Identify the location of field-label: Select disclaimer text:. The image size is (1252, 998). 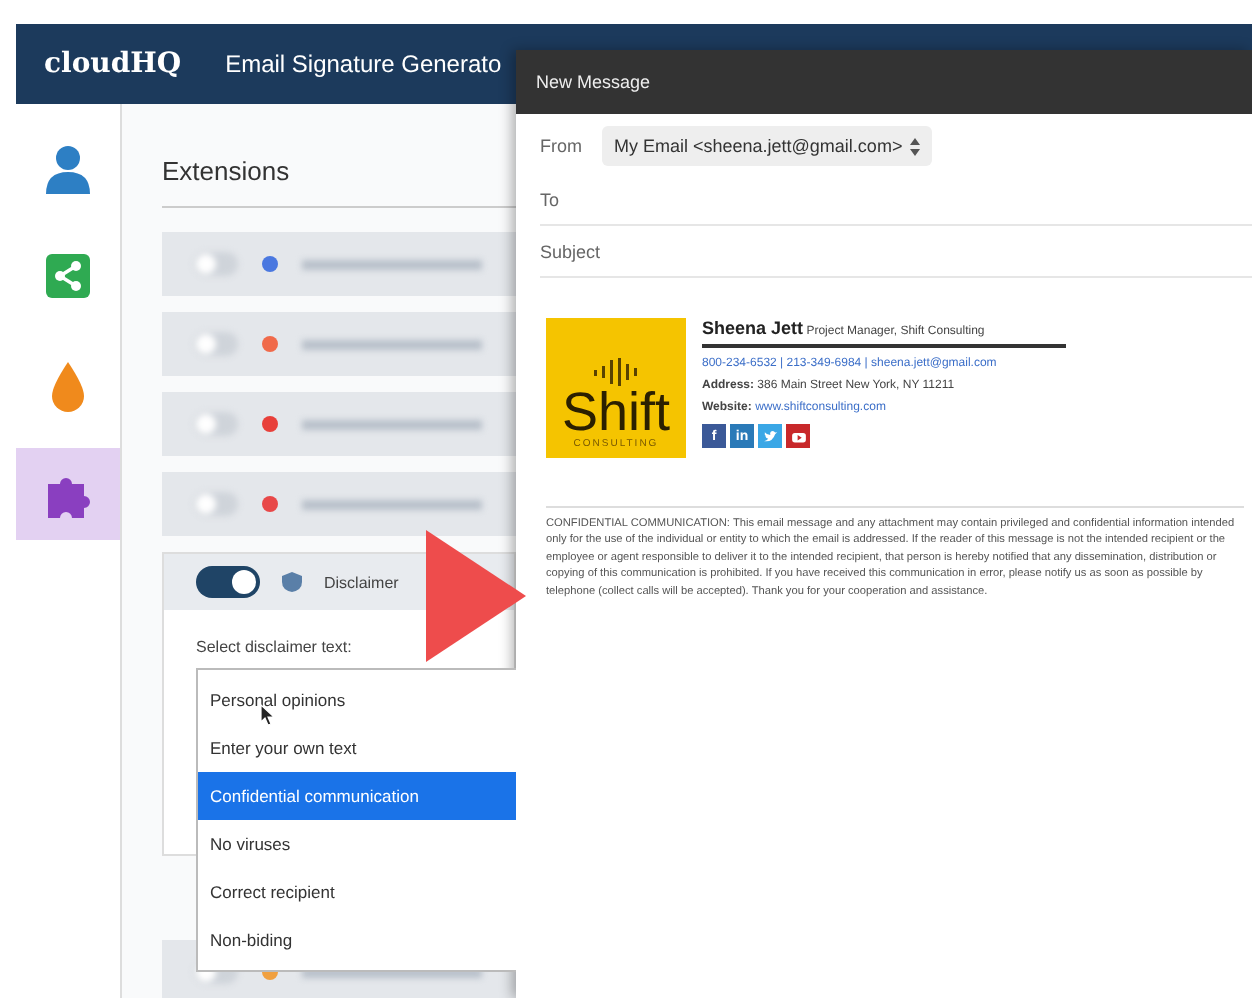
(274, 647).